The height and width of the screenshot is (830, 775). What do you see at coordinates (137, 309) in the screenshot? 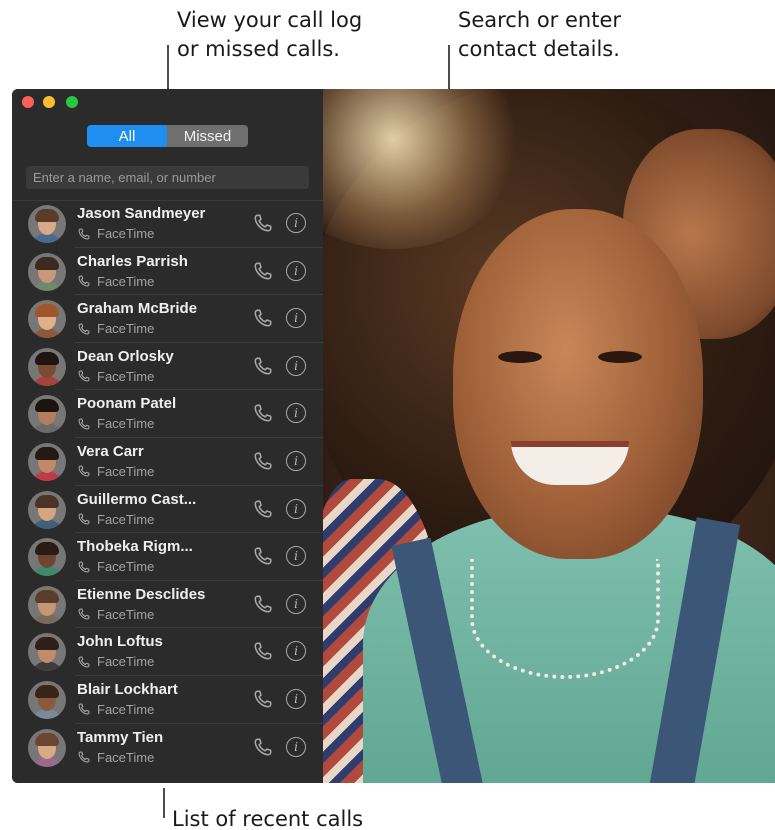
I see `contact-name: Graham McBride` at bounding box center [137, 309].